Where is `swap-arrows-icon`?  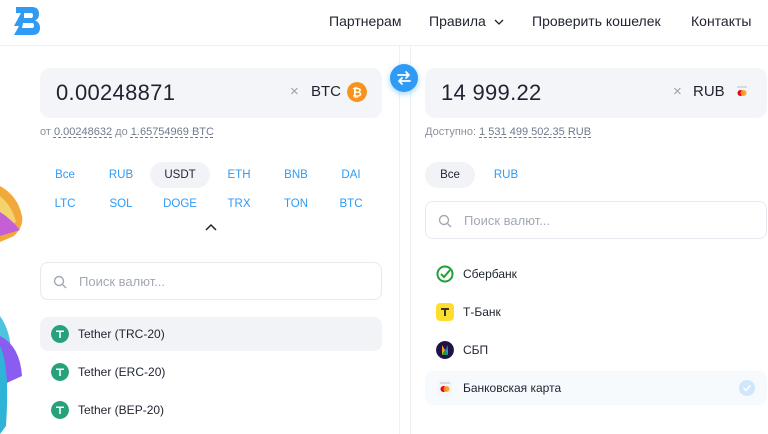 swap-arrows-icon is located at coordinates (404, 78).